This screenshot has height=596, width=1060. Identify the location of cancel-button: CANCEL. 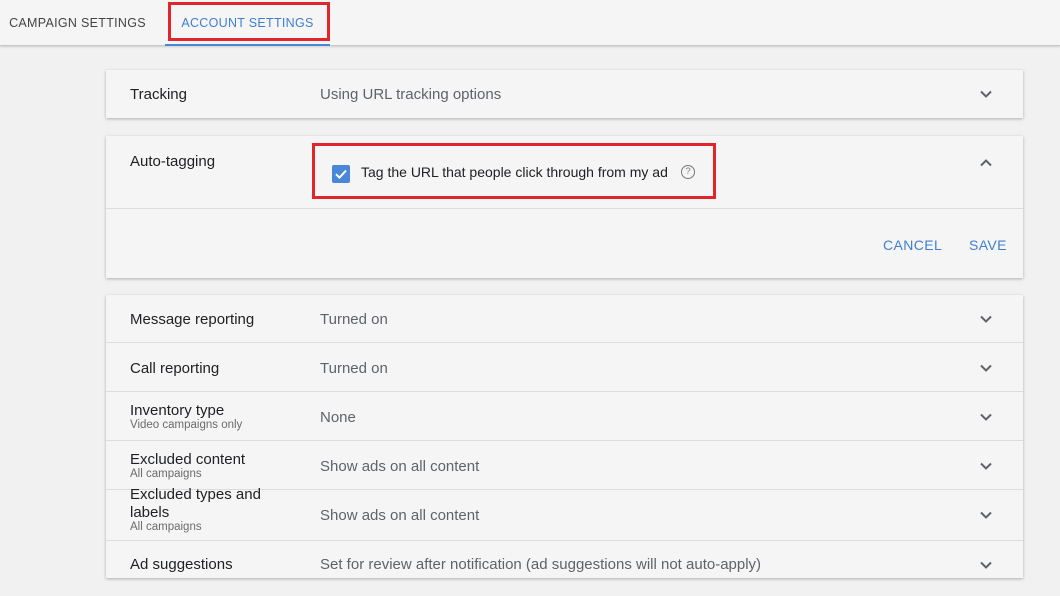
(912, 245).